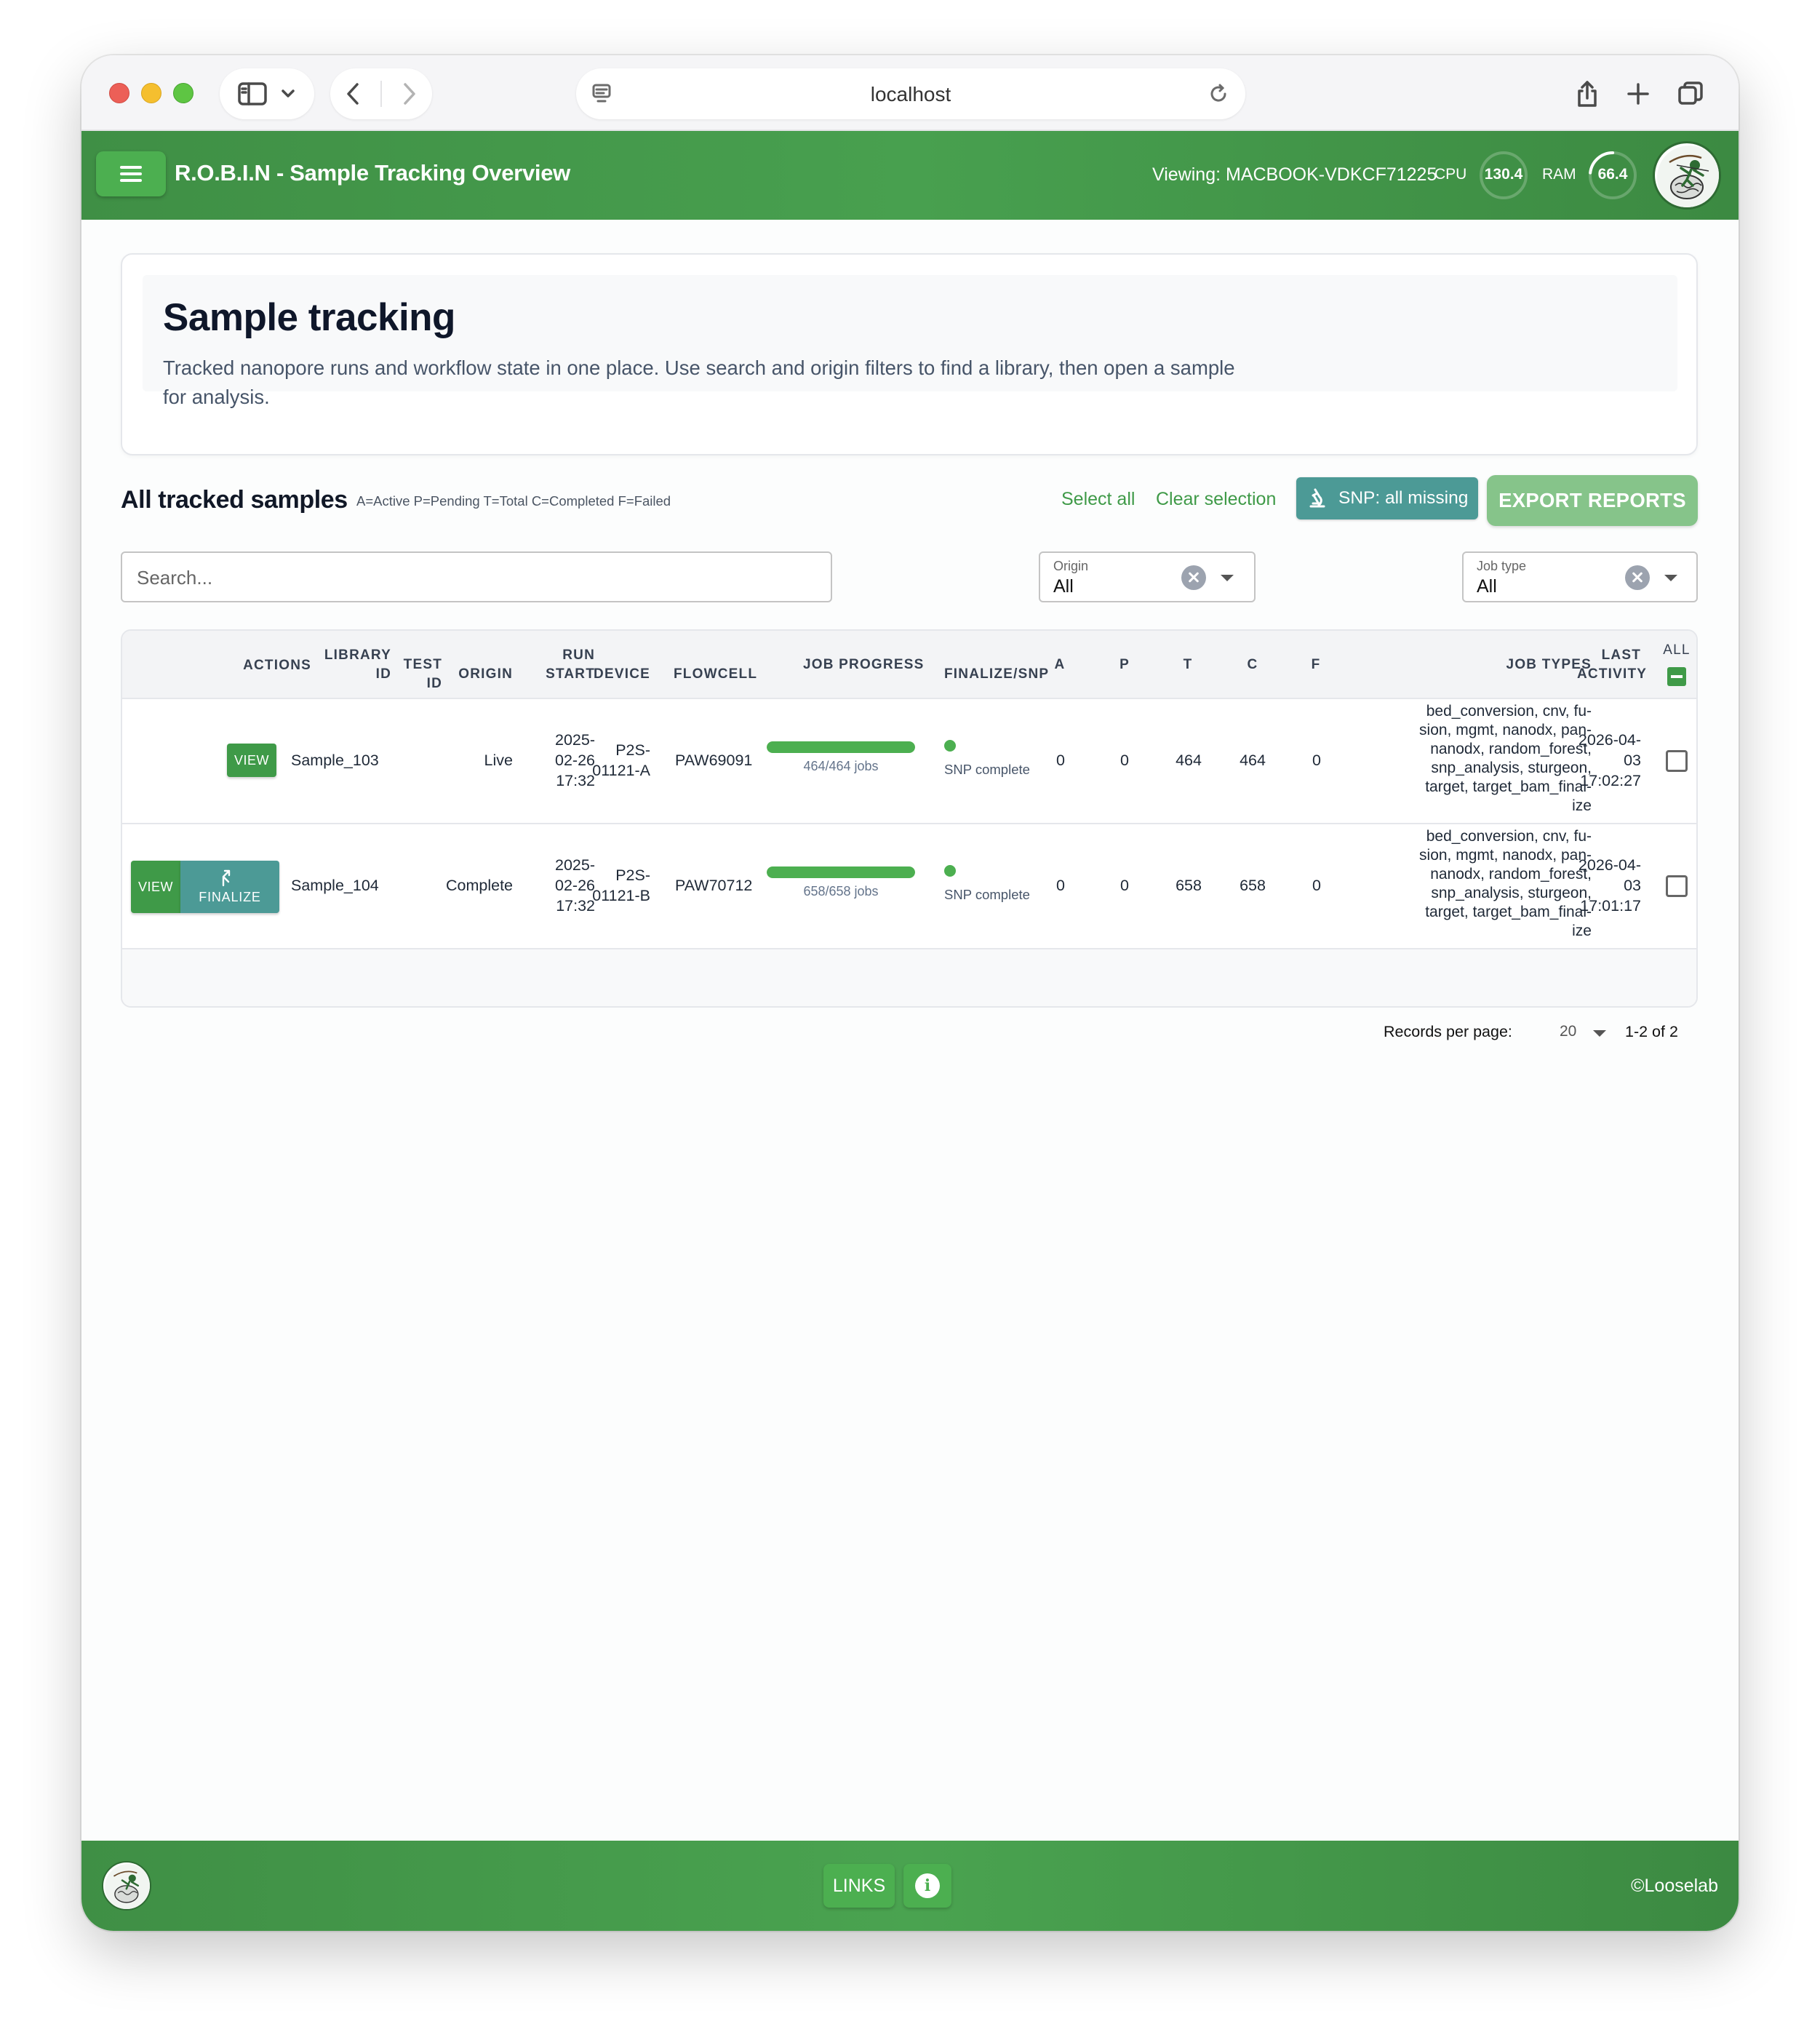 This screenshot has height=2040, width=1820. Describe the element at coordinates (987, 769) in the screenshot. I see `snp-status-label: SNP complete` at that location.